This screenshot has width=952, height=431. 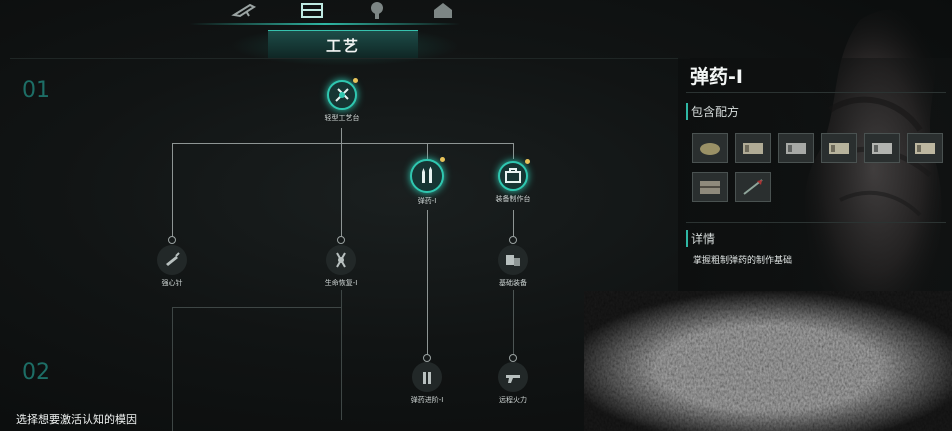 I want to click on ammo-crate-icon, so click(x=710, y=187).